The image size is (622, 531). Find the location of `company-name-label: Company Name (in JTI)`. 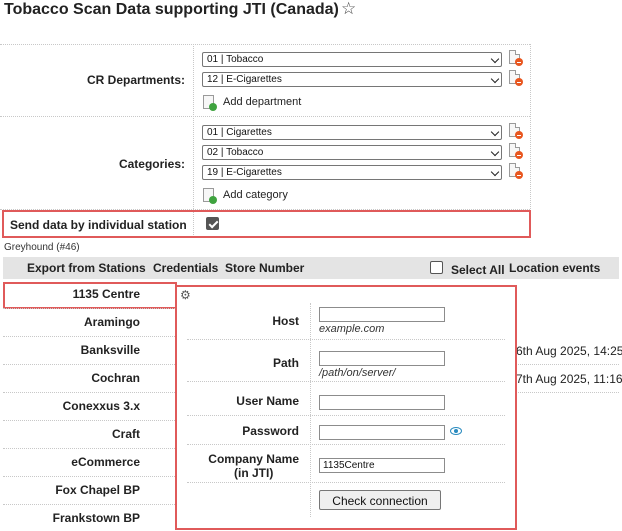

company-name-label: Company Name (in JTI) is located at coordinates (253, 466).